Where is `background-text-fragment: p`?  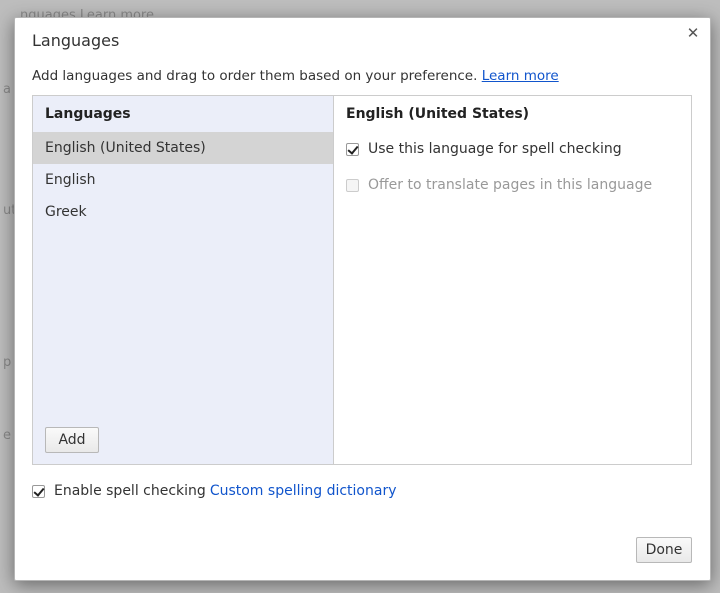 background-text-fragment: p is located at coordinates (7, 362).